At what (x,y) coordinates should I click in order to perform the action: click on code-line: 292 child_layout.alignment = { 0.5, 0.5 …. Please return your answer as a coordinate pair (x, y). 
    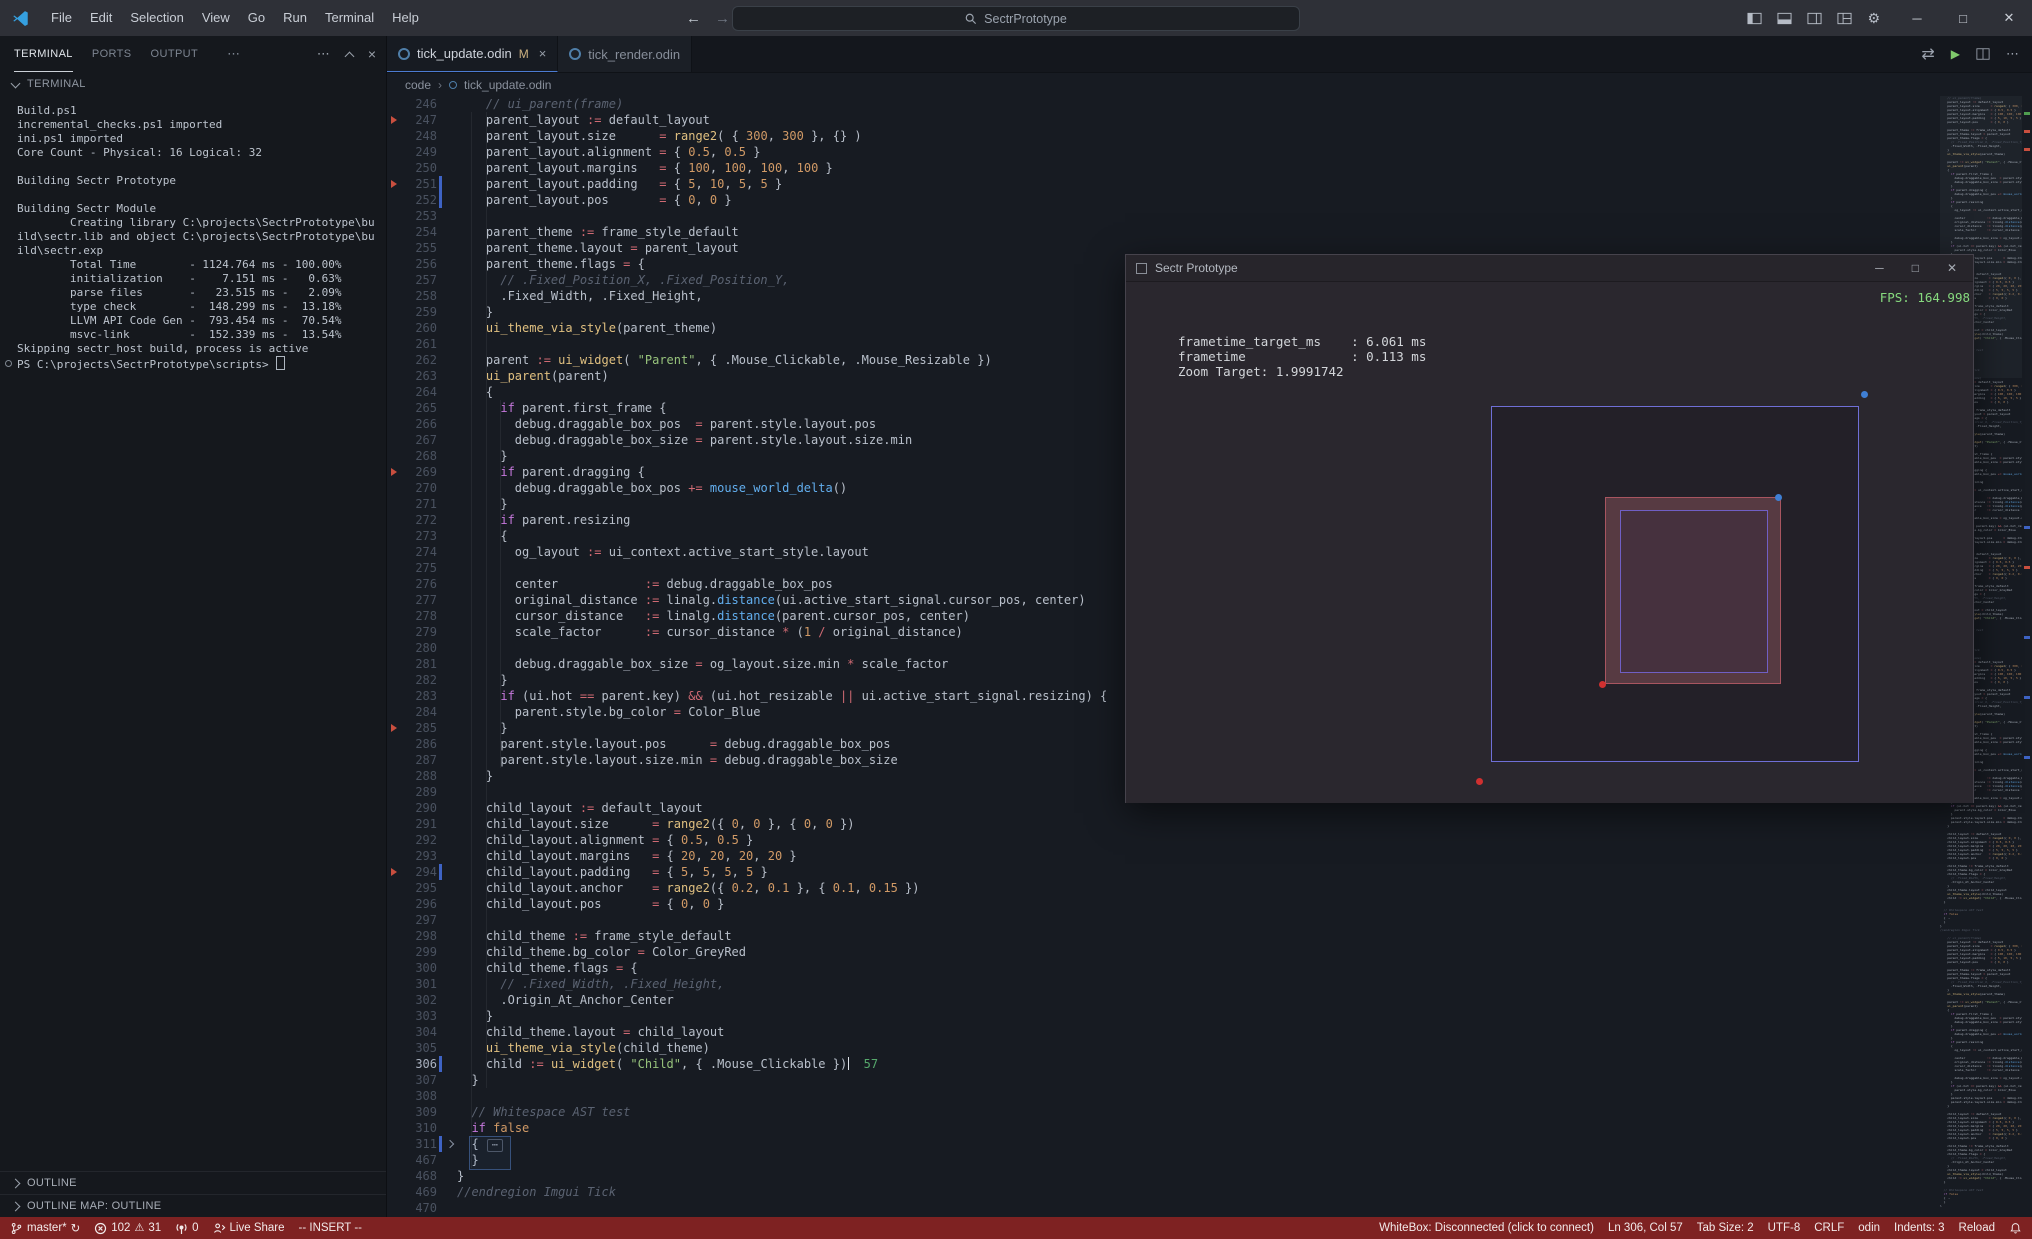
    Looking at the image, I should click on (1209, 840).